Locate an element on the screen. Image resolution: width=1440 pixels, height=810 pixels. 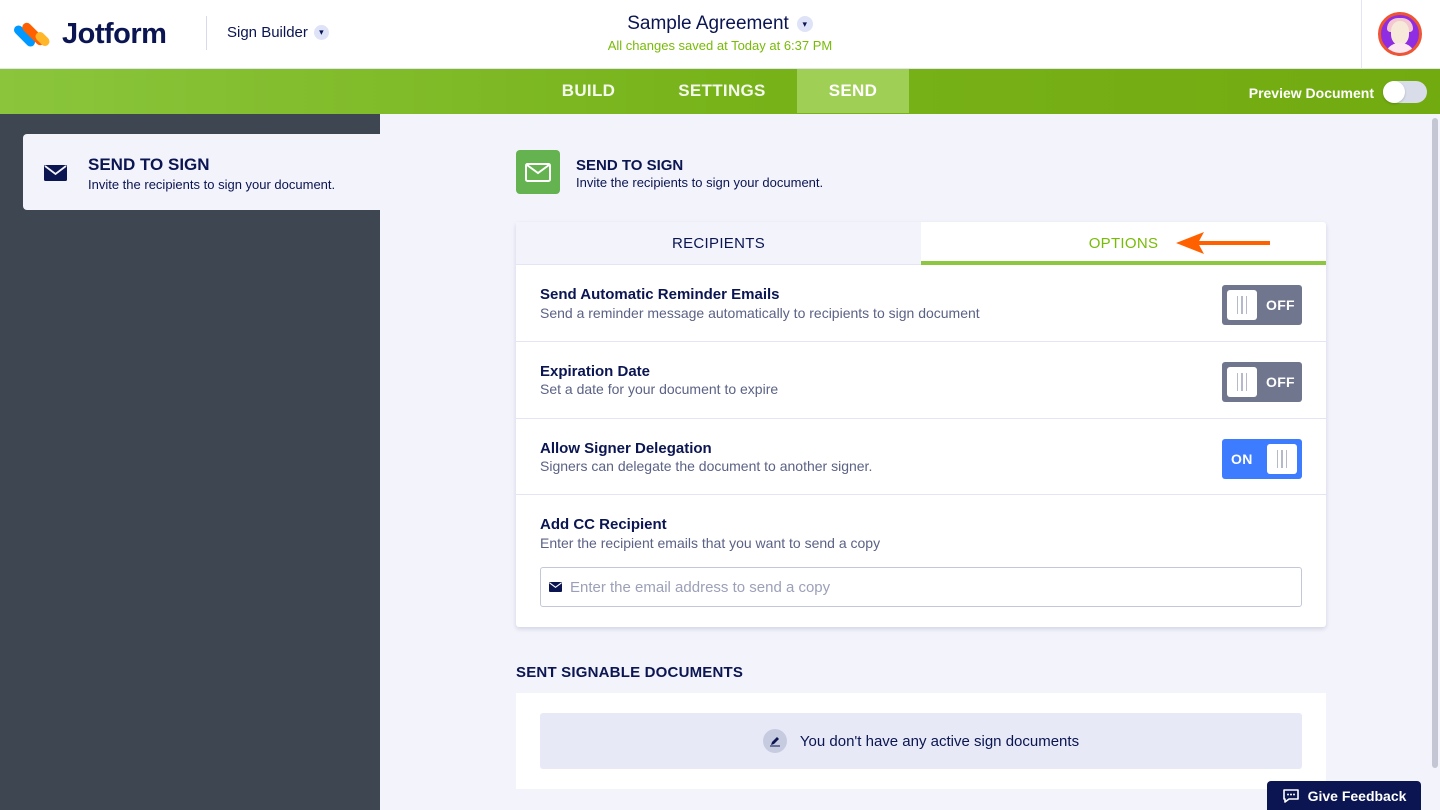
option-desc: Set a date for your document to expire is located at coordinates (659, 389).